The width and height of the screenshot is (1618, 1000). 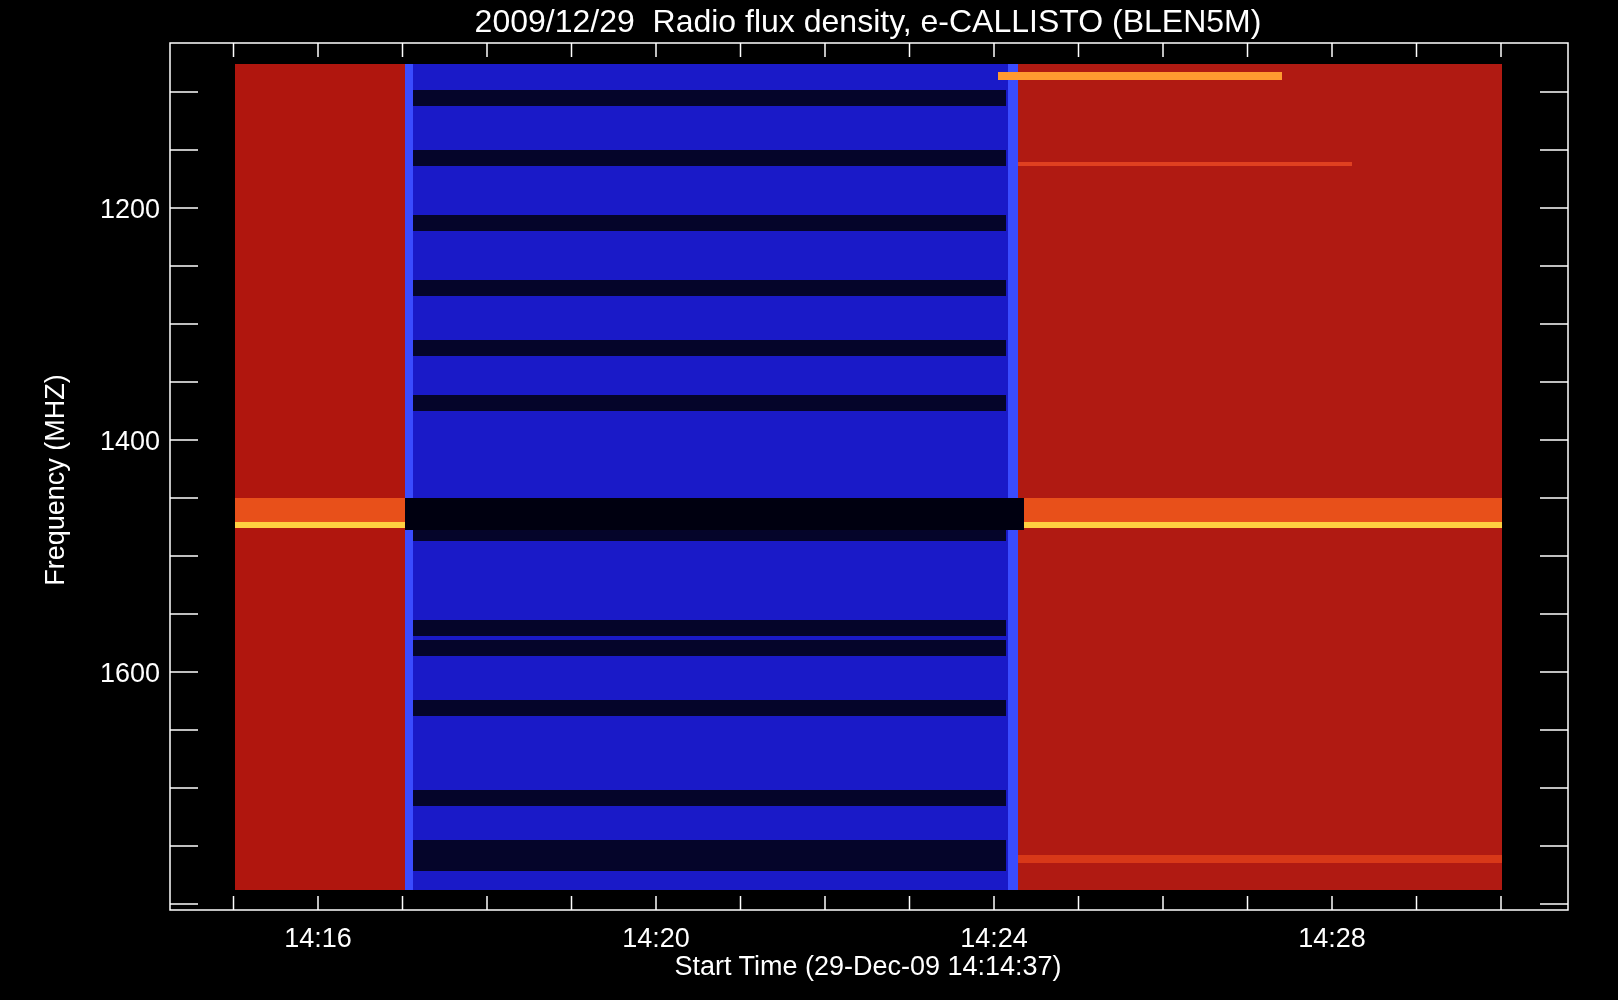 I want to click on x-tick-label: 14:24, so click(x=994, y=938).